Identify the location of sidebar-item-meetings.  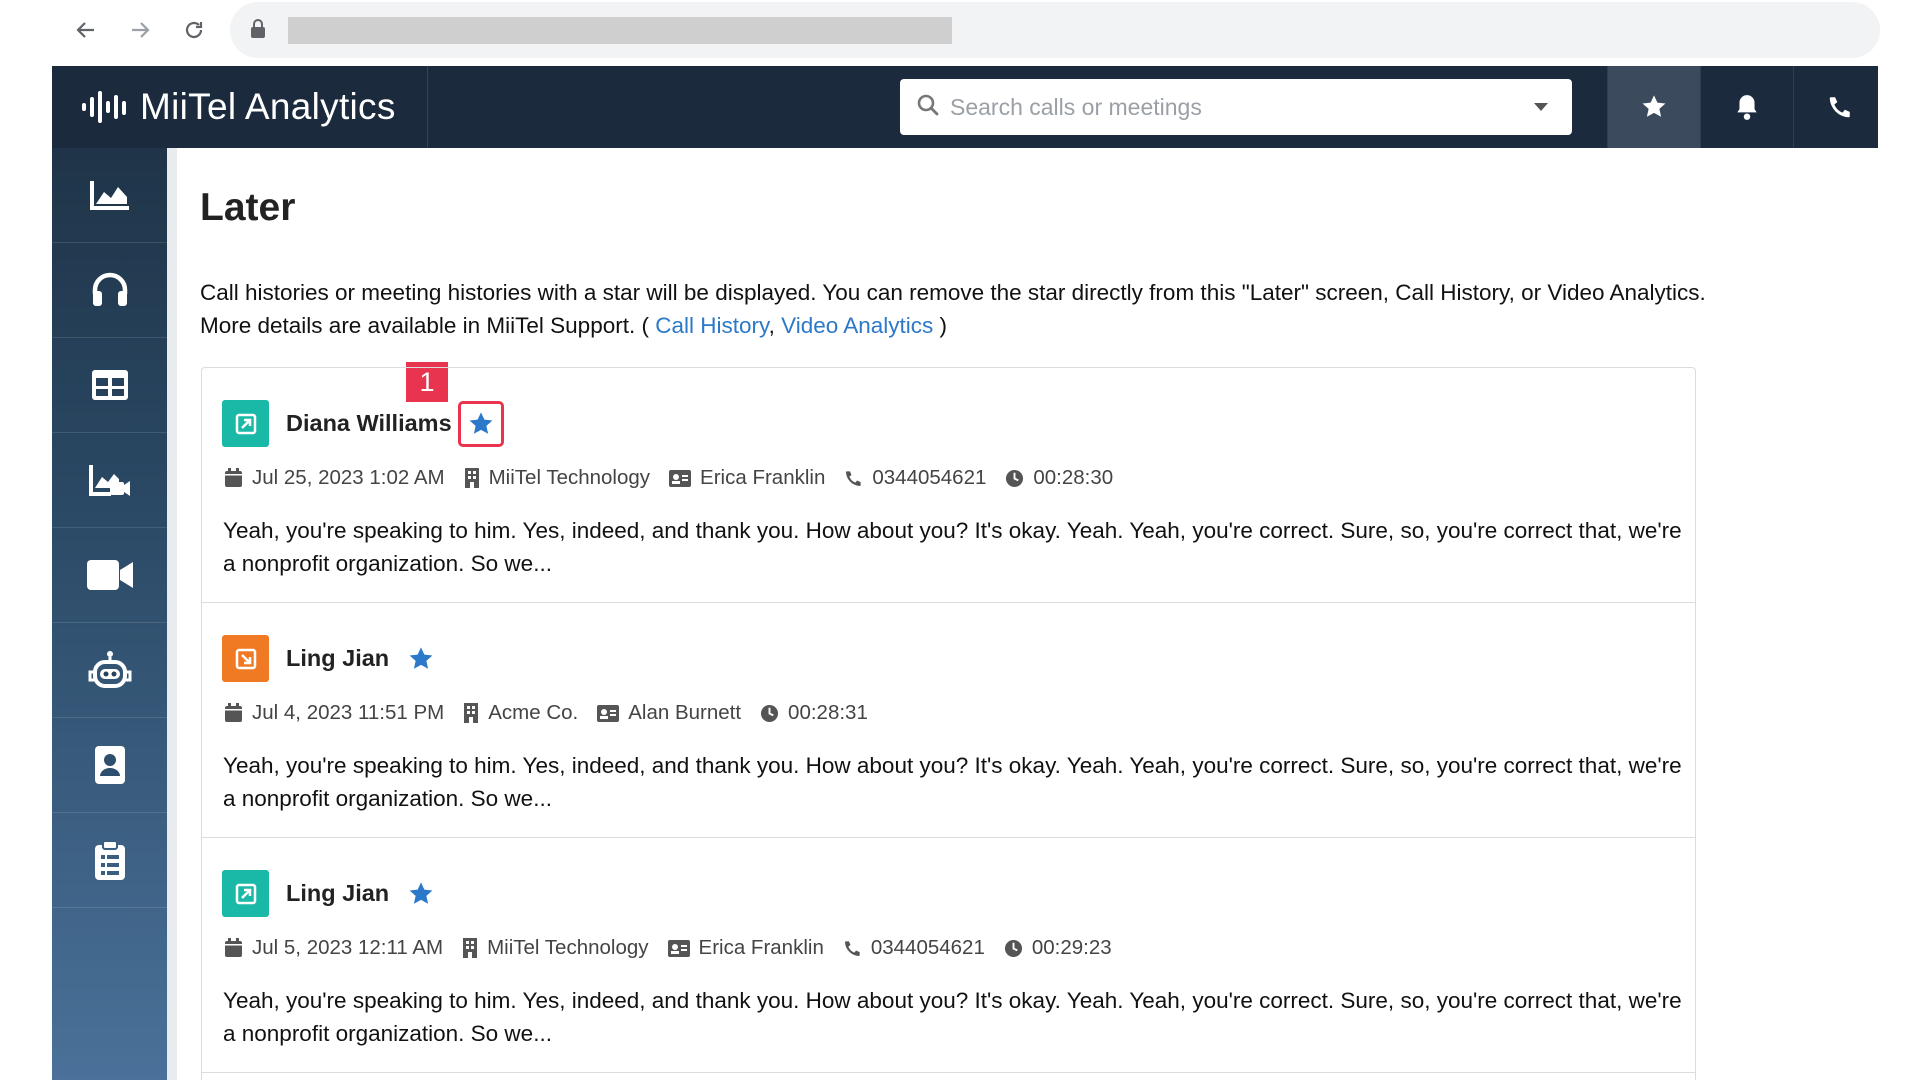
(109, 575).